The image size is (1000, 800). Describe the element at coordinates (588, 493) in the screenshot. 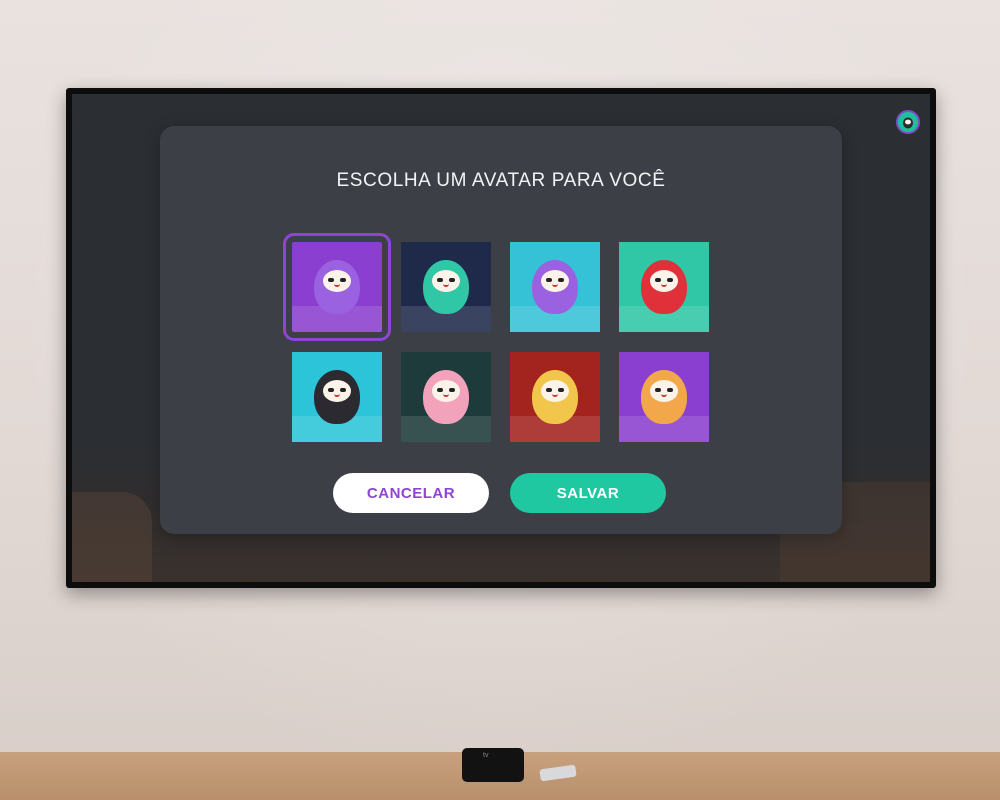

I see `save-button: SALVAR` at that location.